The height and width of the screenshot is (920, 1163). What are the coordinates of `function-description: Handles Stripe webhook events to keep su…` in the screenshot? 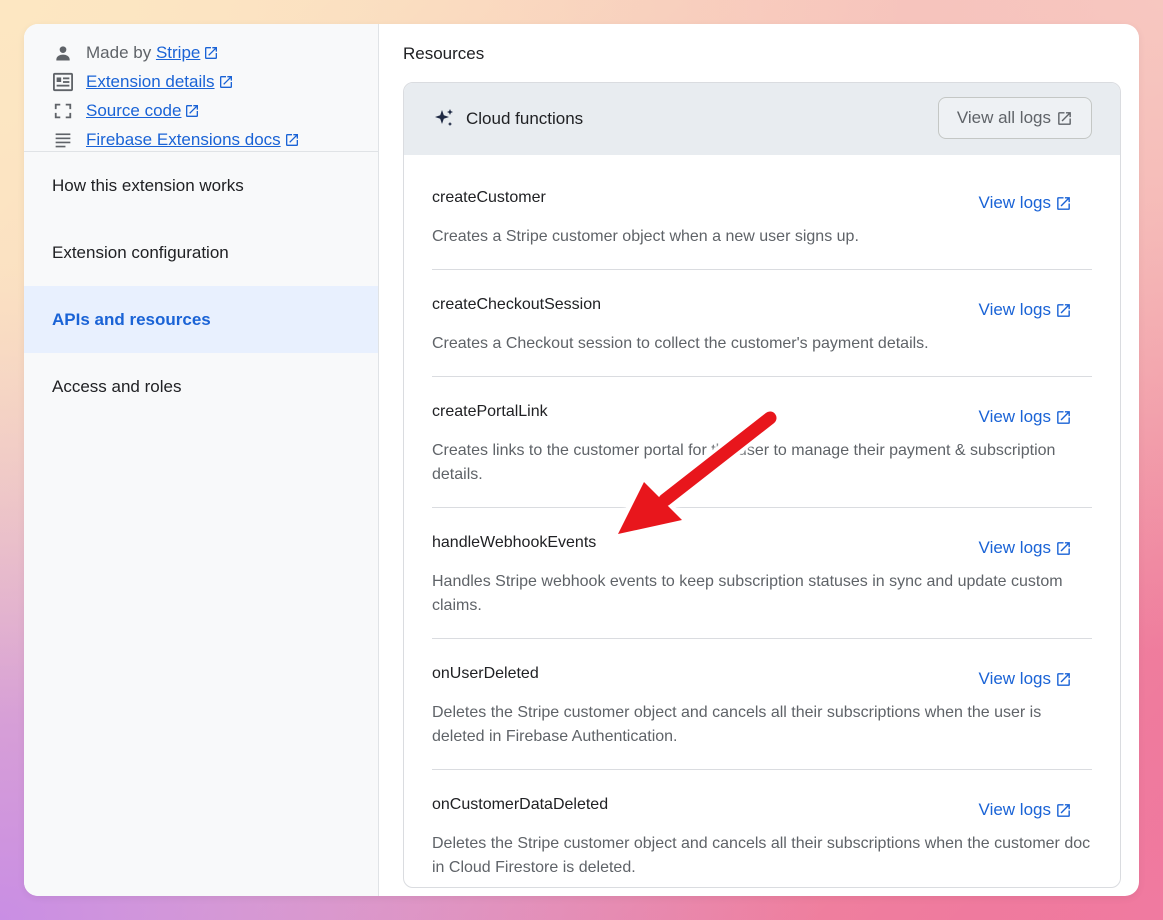 It's located at (747, 593).